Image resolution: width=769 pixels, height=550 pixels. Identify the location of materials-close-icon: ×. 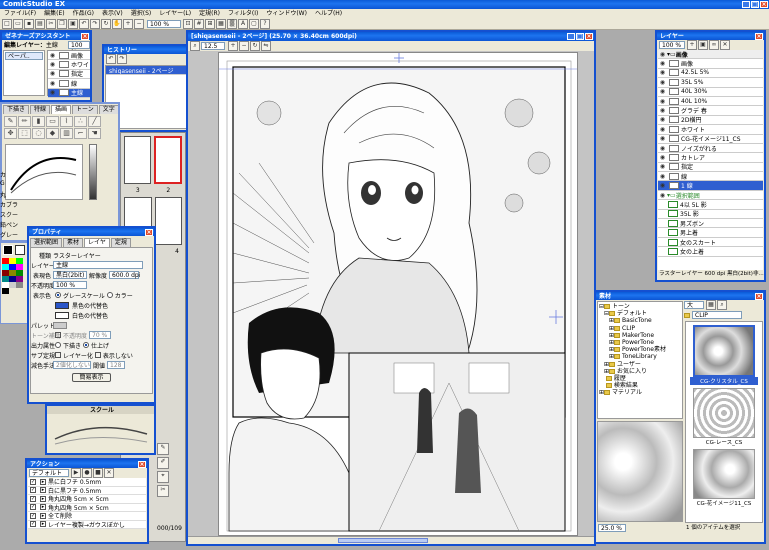
(759, 296).